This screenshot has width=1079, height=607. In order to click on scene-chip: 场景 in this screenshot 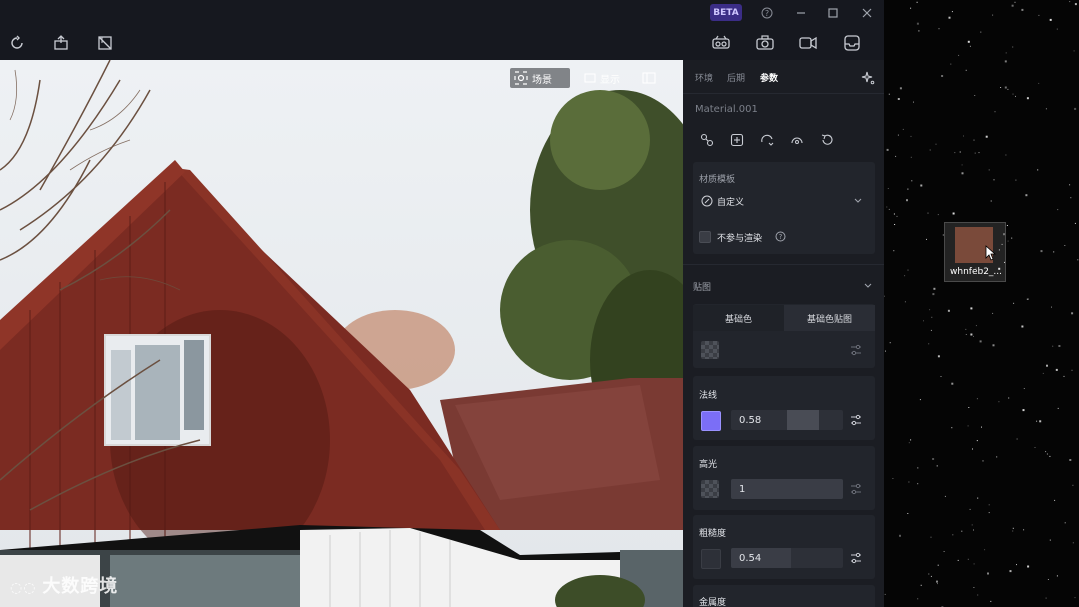, I will do `click(540, 78)`.